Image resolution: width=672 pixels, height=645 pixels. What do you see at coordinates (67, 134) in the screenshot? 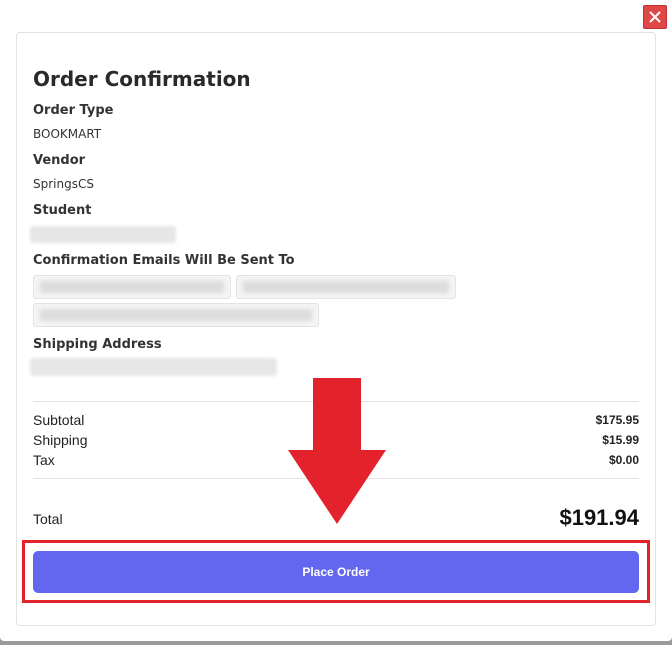
I see `order-type-value: BOOKMART` at bounding box center [67, 134].